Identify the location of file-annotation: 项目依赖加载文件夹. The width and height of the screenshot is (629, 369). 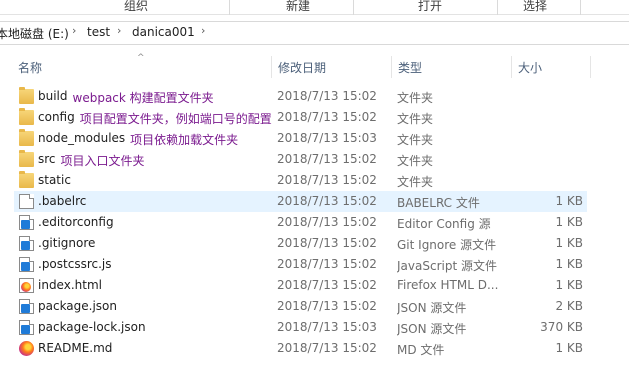
(184, 140).